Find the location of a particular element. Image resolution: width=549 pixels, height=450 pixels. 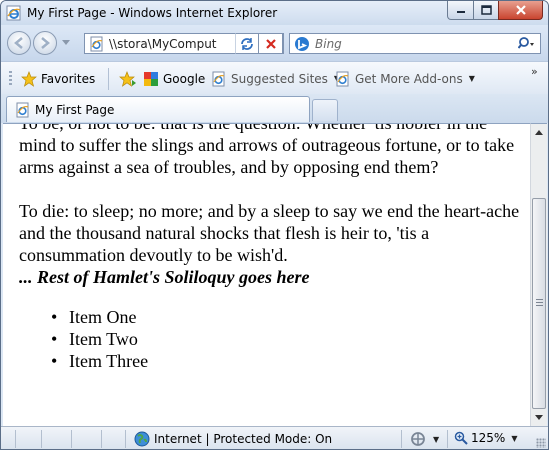

refresh-icon is located at coordinates (247, 43).